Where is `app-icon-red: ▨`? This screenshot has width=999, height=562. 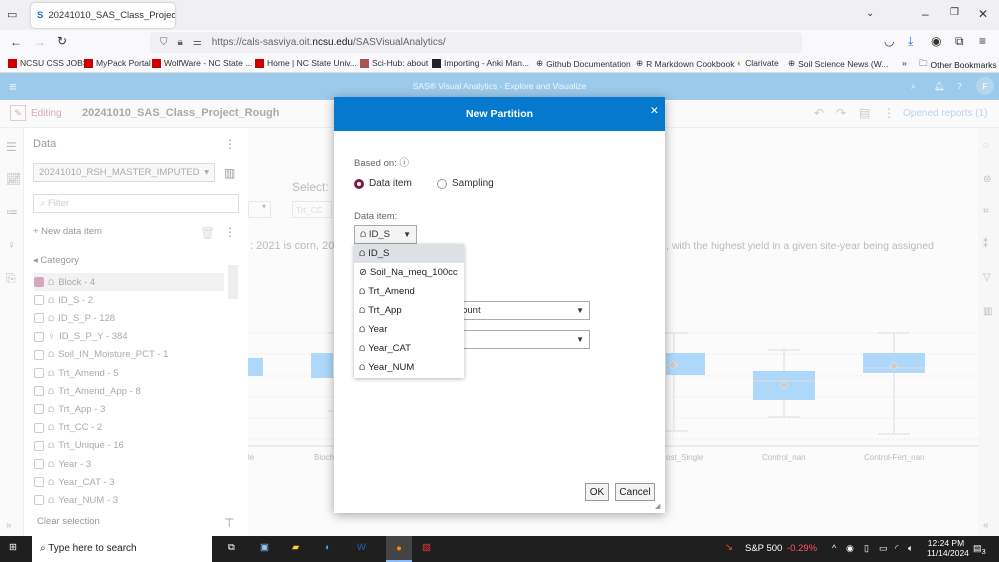
app-icon-red: ▨ is located at coordinates (426, 547).